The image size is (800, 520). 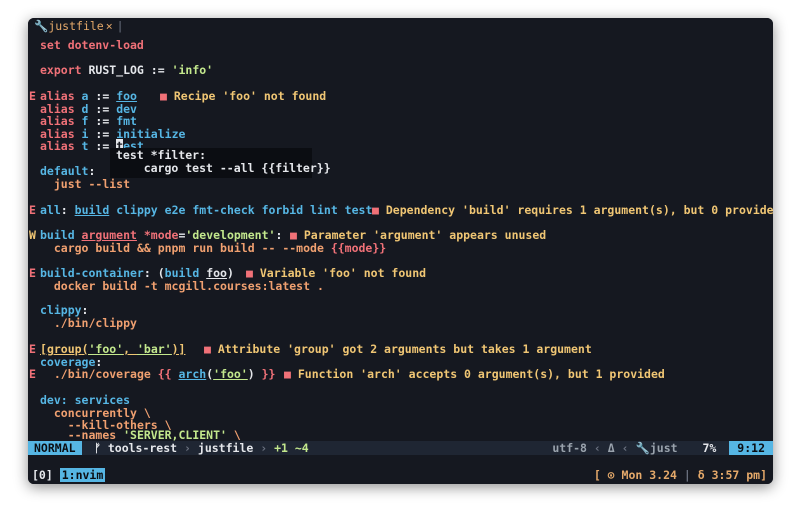 What do you see at coordinates (188, 285) in the screenshot?
I see `code-line: docker build -t mcgill.courses:latest .` at bounding box center [188, 285].